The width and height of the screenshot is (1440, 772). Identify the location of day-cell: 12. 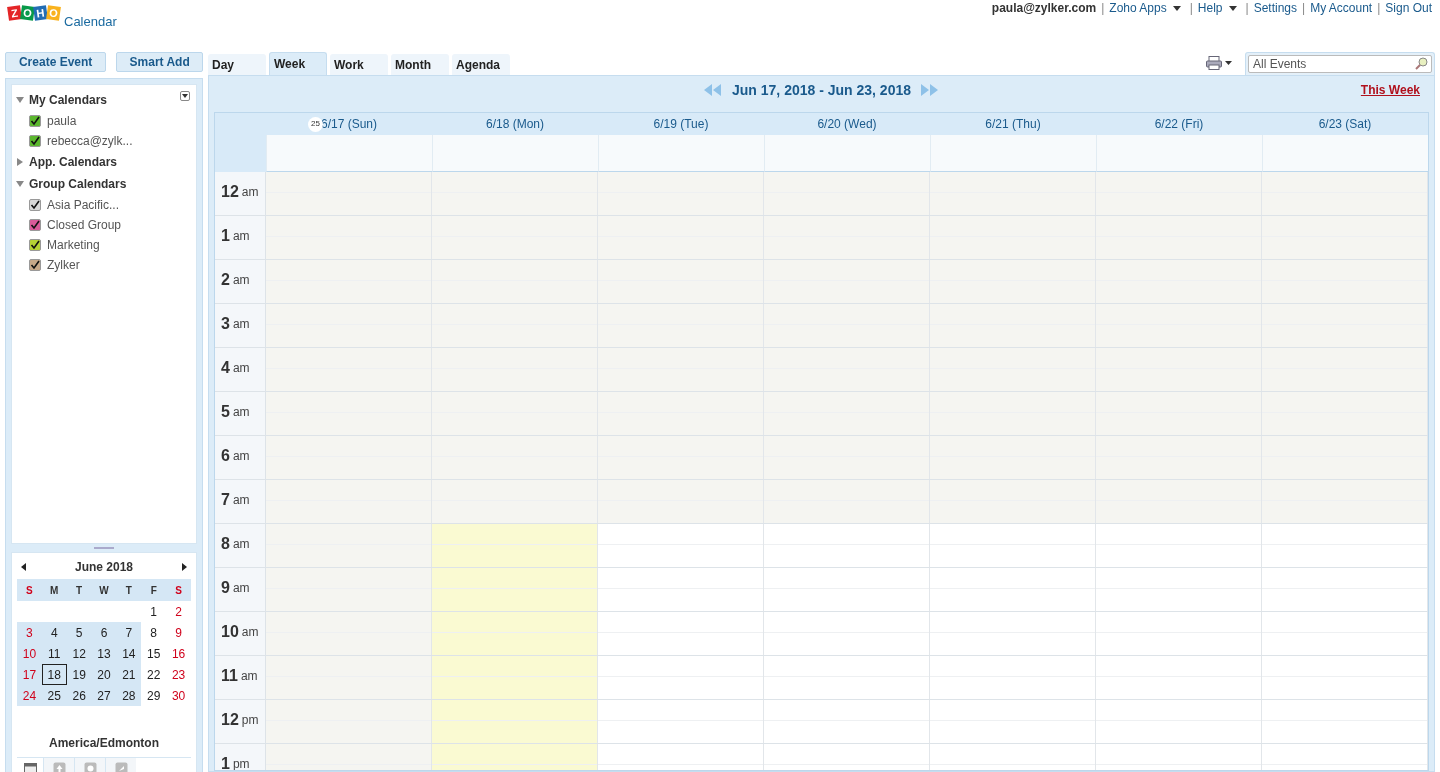
(79, 653).